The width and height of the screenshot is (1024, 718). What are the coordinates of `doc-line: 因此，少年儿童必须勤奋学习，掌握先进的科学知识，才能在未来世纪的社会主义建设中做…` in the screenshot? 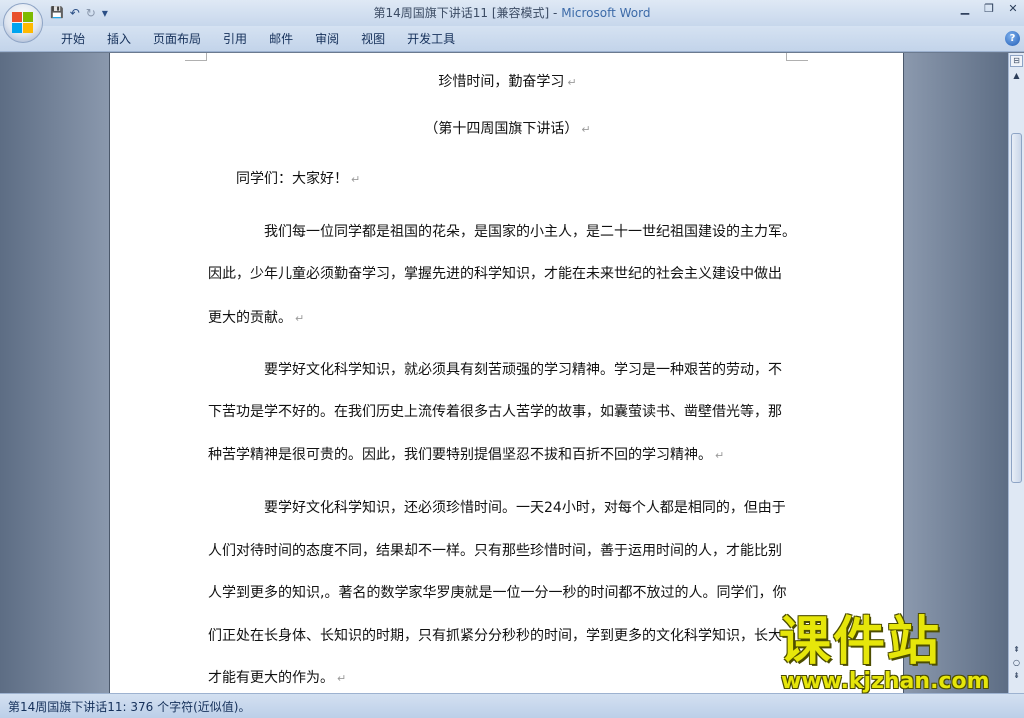 It's located at (495, 274).